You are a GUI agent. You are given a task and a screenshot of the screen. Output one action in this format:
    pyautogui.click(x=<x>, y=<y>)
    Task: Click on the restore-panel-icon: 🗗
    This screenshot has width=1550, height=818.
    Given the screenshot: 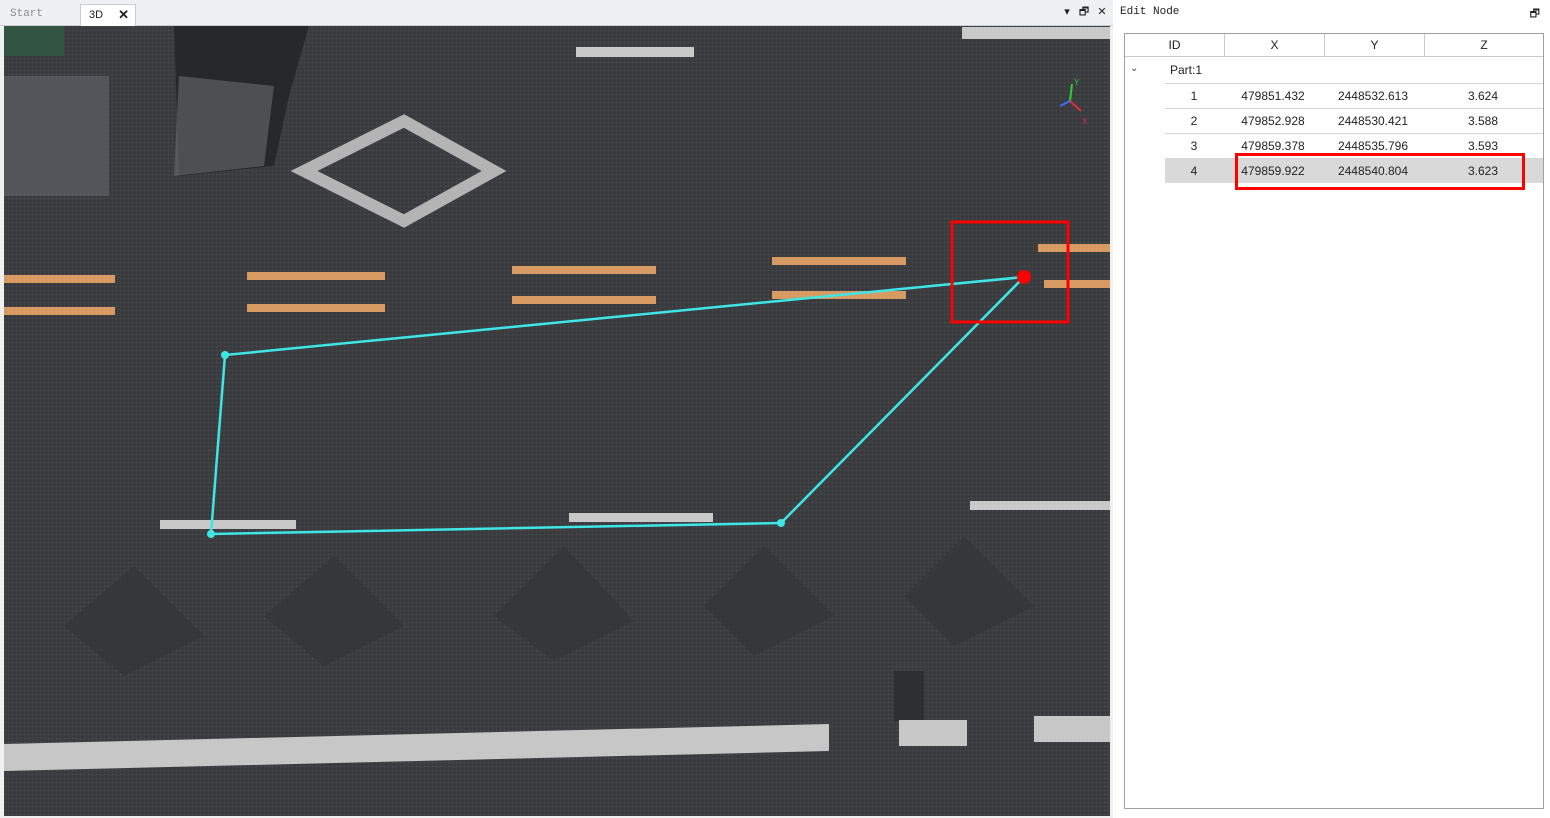 What is the action you would take?
    pyautogui.click(x=1535, y=14)
    